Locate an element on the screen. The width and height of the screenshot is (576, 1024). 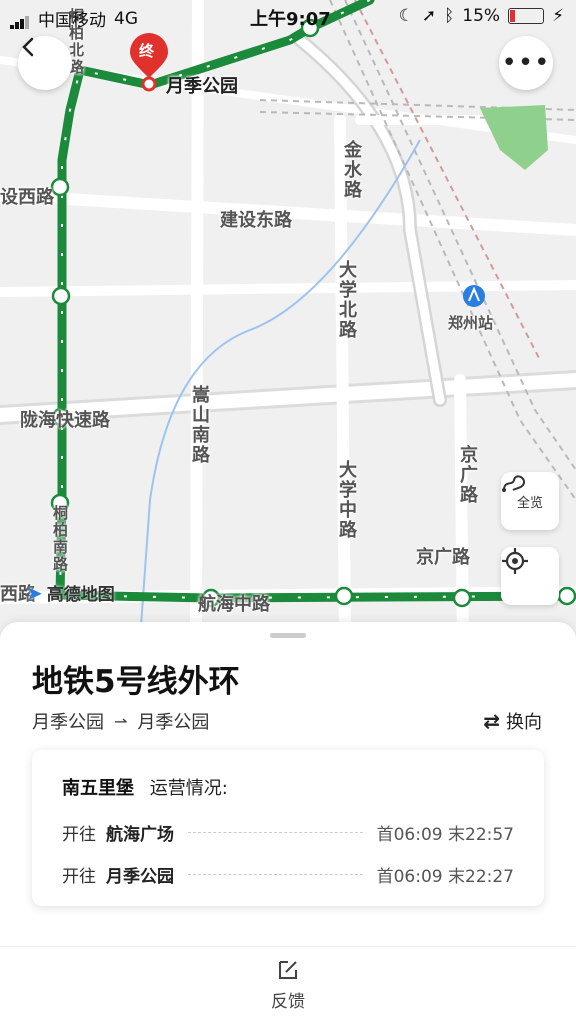
service-times: 首06:09 末22:57 is located at coordinates (445, 835).